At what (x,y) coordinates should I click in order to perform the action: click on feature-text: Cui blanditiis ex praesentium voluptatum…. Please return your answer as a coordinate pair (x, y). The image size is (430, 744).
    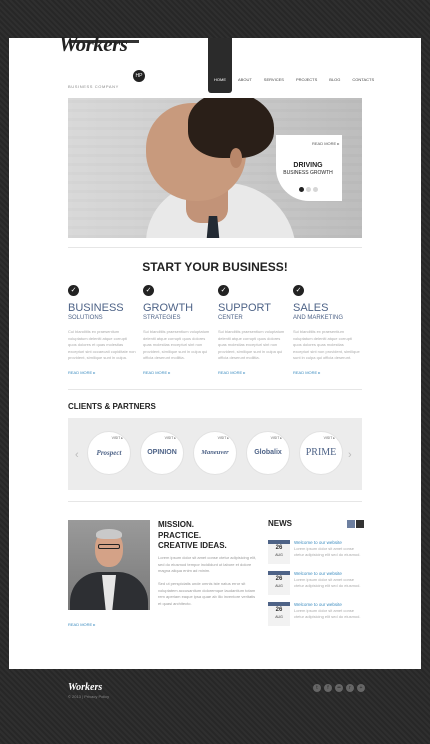
    Looking at the image, I should click on (102, 344).